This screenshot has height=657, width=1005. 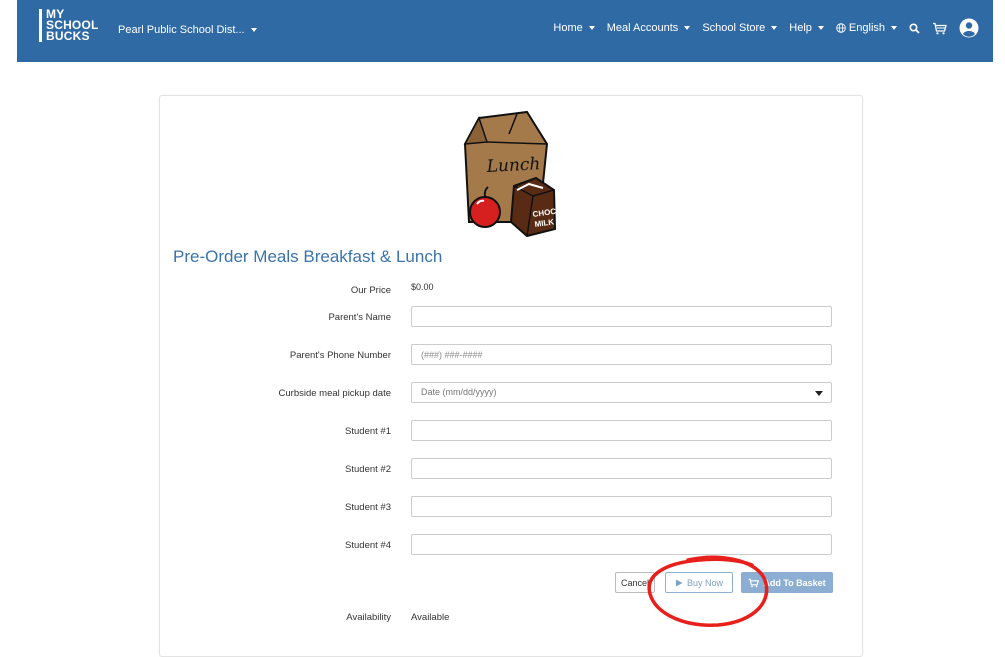 I want to click on lunch-bag-text: Lunch, so click(x=513, y=165).